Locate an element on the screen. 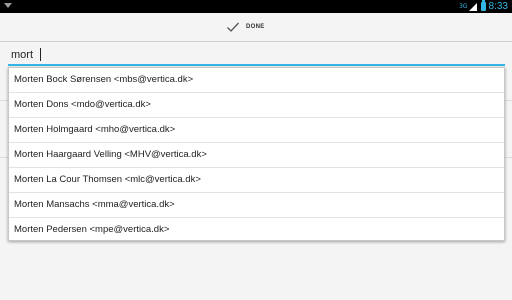 The image size is (512, 300). checkmark-icon is located at coordinates (233, 27).